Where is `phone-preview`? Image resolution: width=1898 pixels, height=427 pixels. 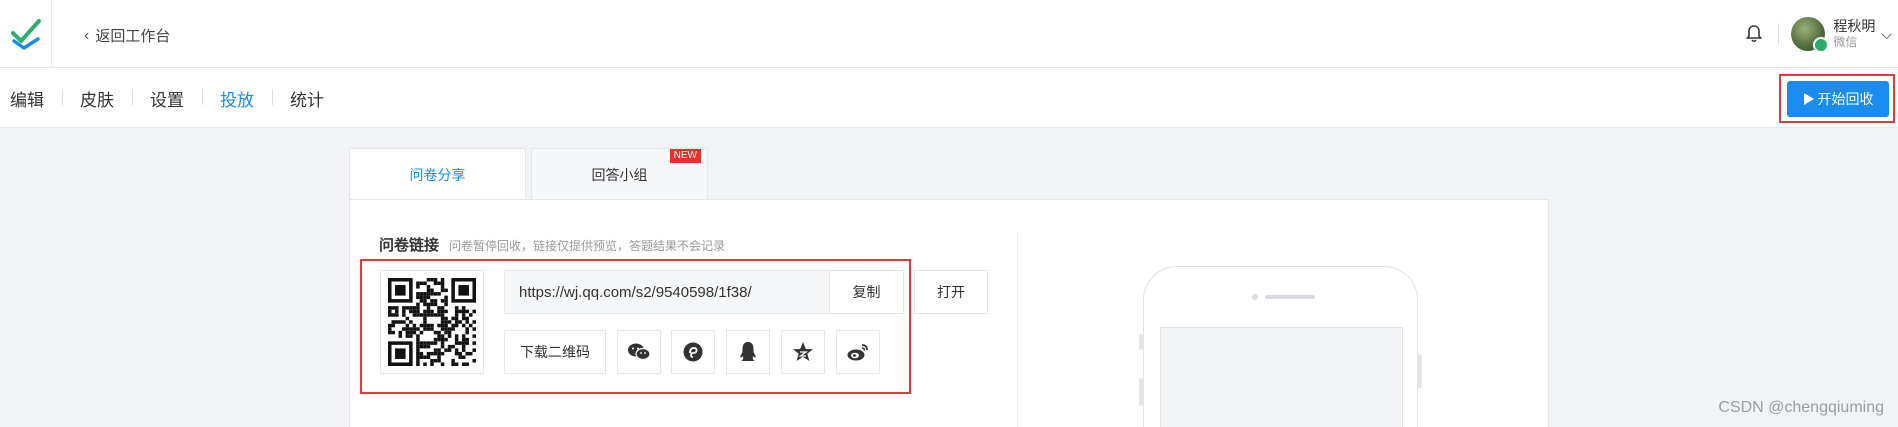
phone-preview is located at coordinates (1280, 346).